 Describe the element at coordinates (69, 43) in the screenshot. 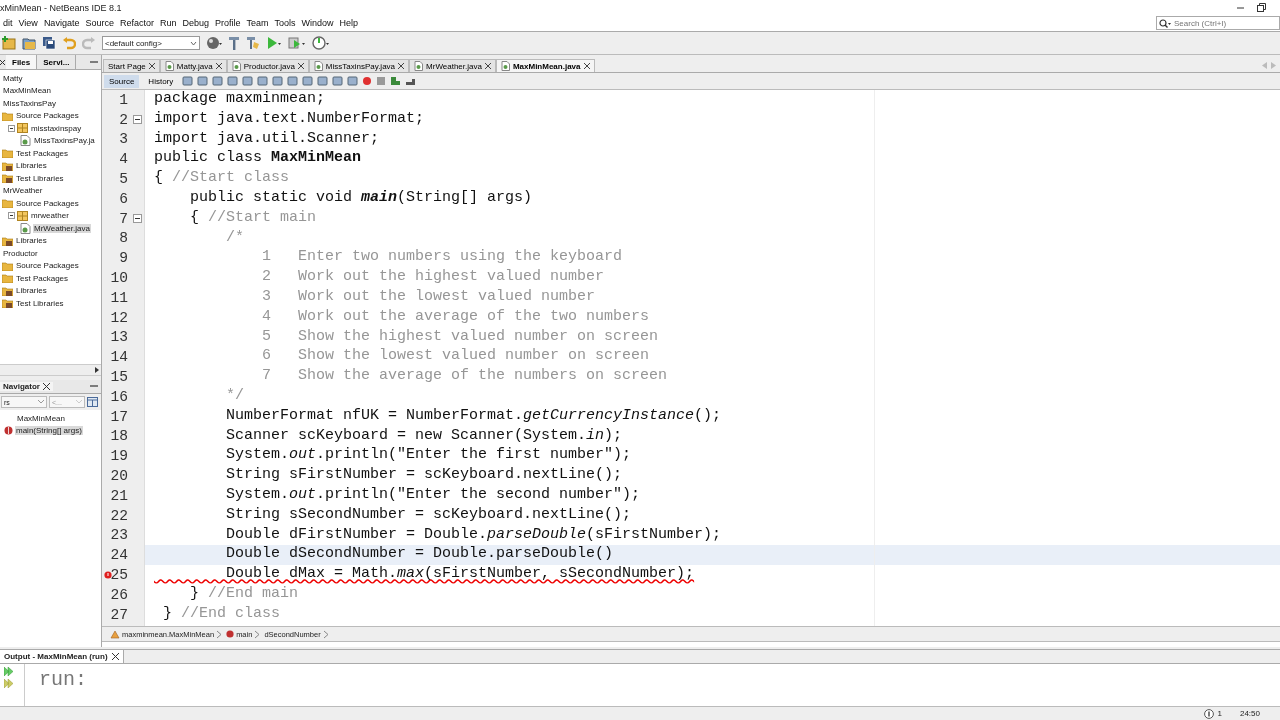

I see `undo-icon` at that location.